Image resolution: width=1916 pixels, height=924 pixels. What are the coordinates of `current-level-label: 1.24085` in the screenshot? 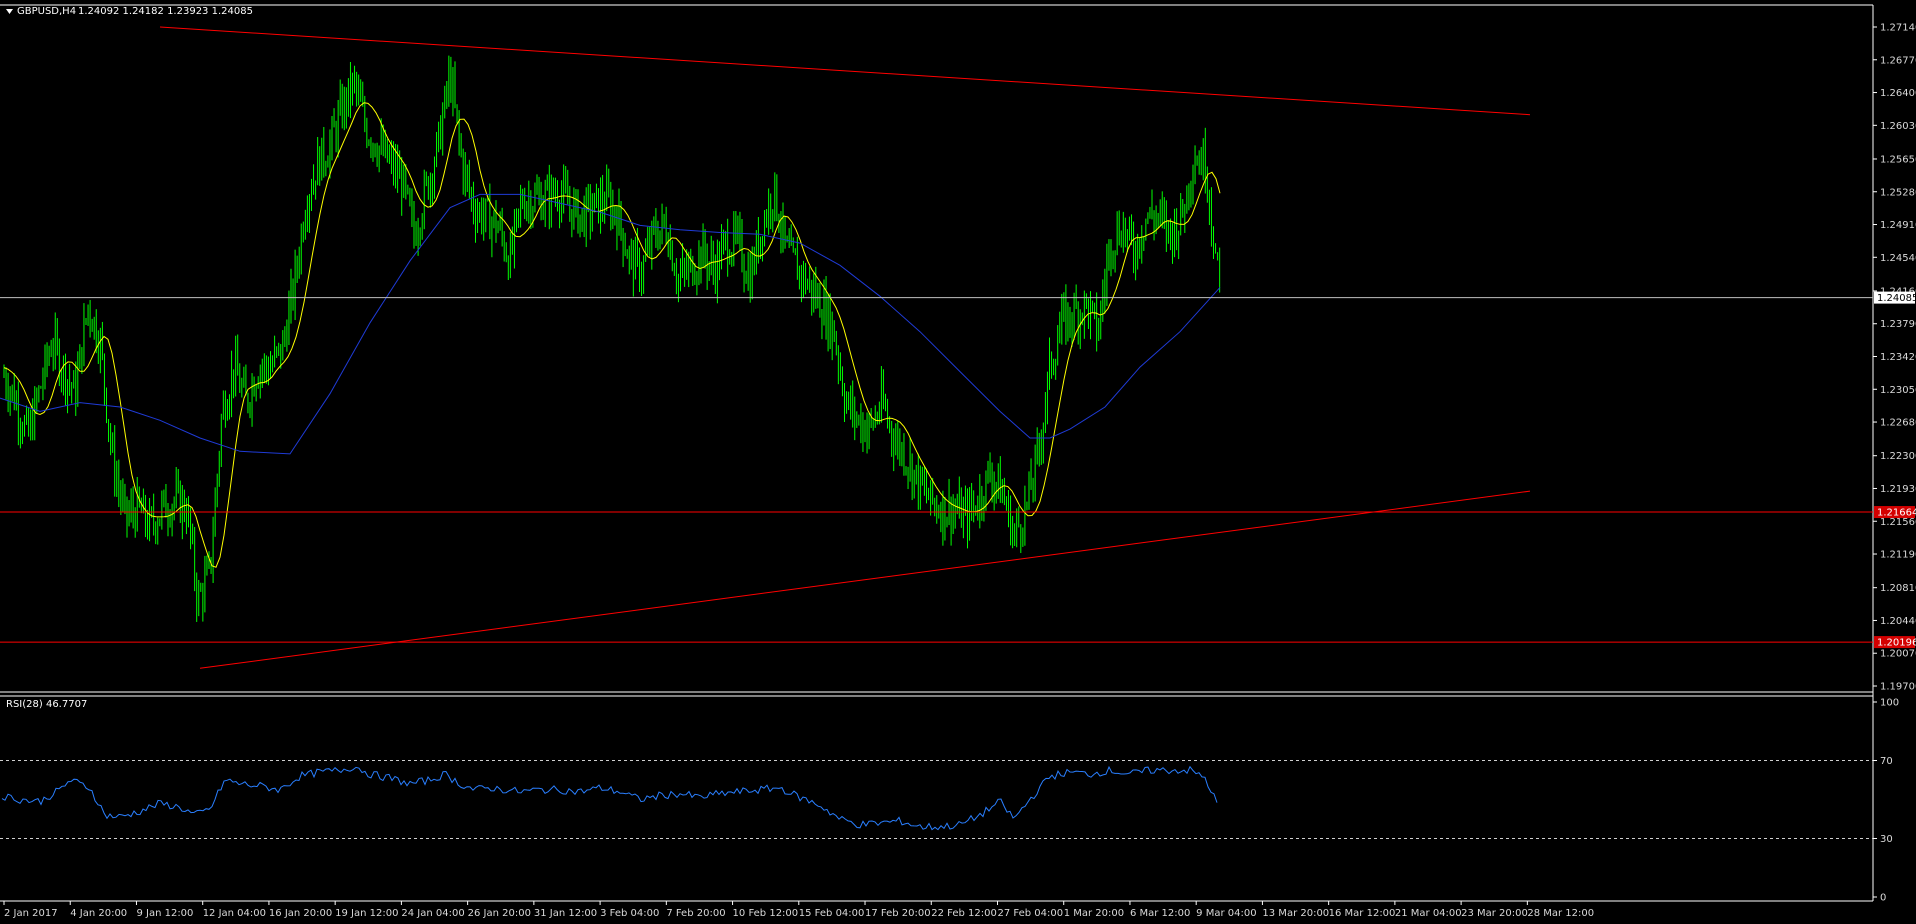 It's located at (1896, 298).